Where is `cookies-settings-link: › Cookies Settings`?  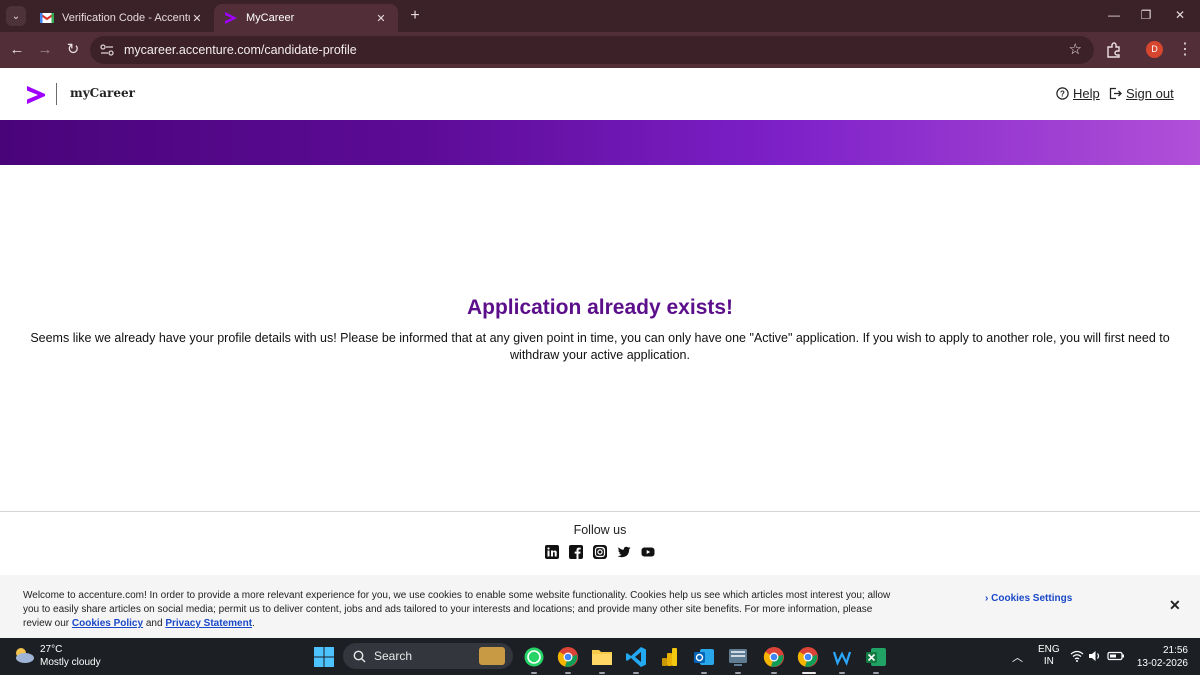
cookies-settings-link: › Cookies Settings is located at coordinates (1028, 598).